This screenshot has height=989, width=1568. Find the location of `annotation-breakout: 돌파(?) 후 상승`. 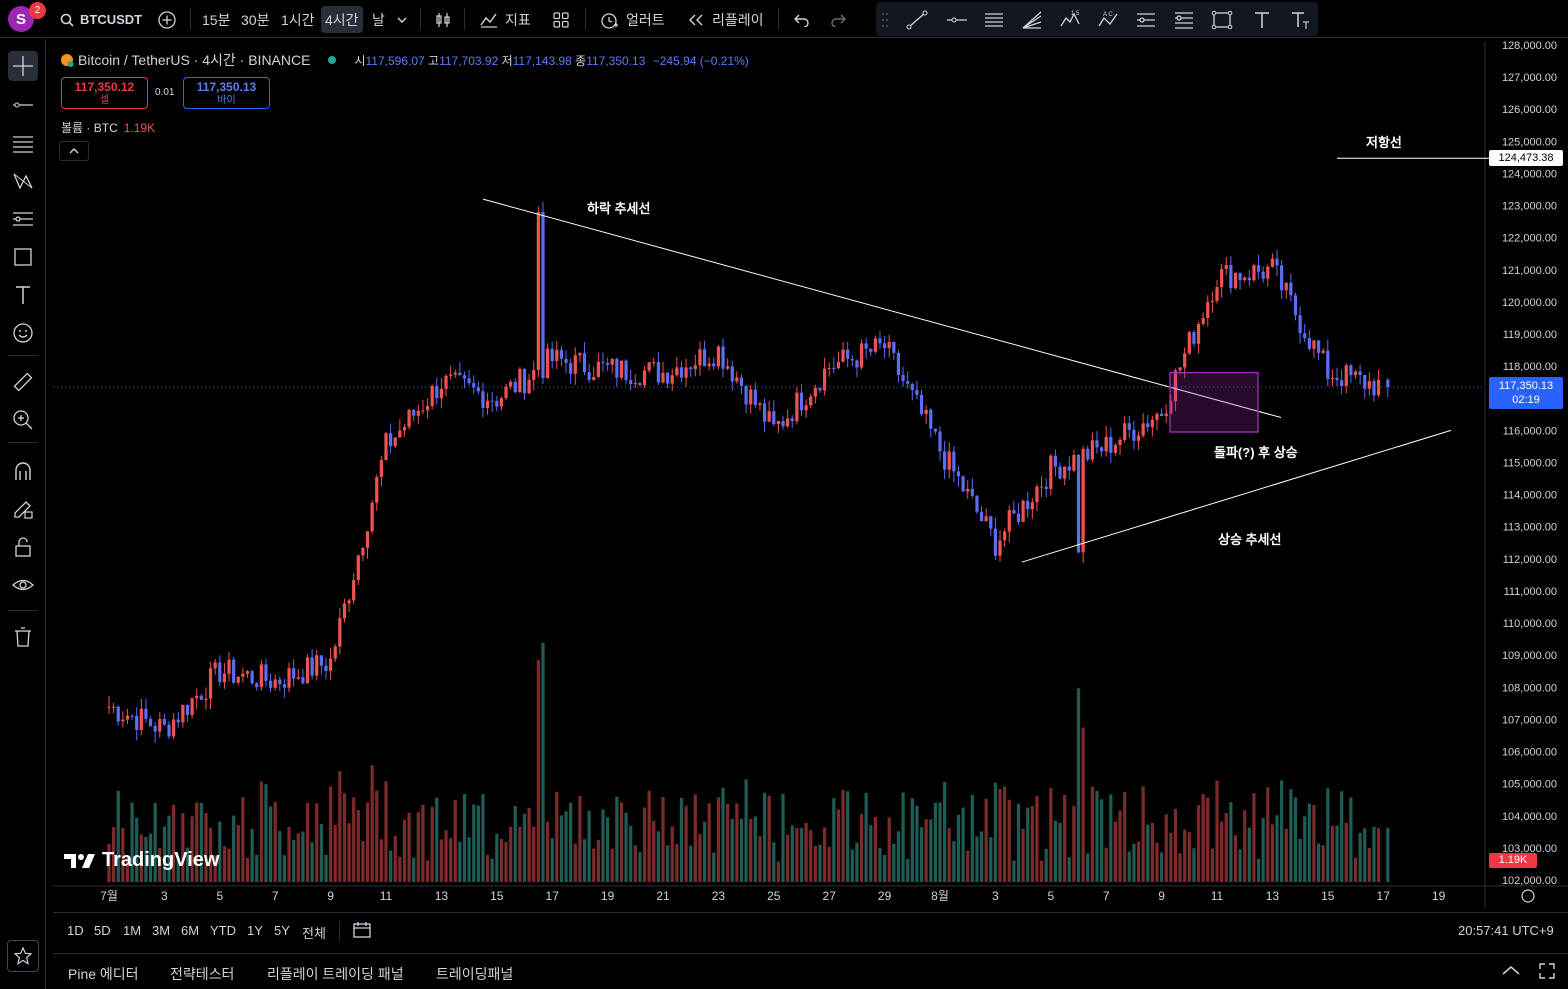

annotation-breakout: 돌파(?) 후 상승 is located at coordinates (1256, 451).